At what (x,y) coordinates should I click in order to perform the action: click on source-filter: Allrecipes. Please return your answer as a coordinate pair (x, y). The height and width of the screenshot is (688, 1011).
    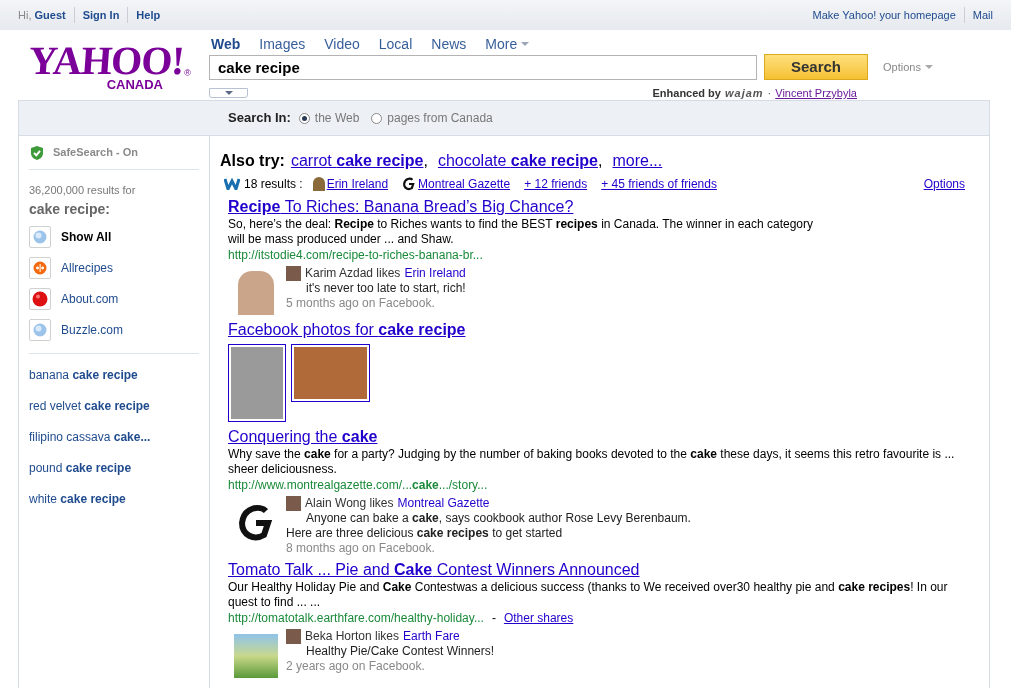
    Looking at the image, I should click on (114, 267).